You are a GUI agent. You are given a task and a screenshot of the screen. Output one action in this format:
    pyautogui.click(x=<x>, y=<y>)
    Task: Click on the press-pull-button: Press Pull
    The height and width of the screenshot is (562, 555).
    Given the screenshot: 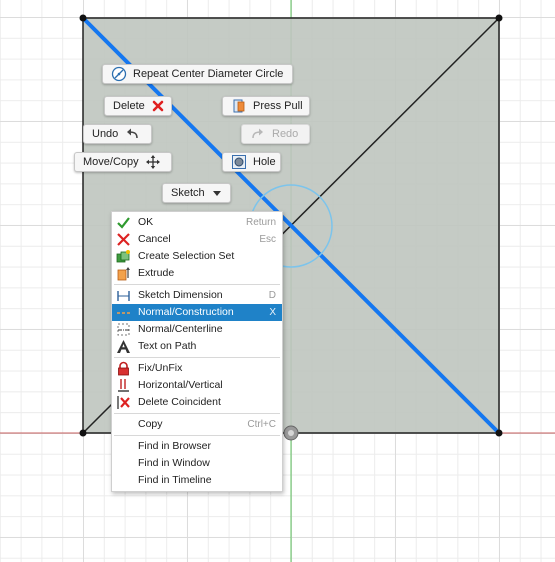 What is the action you would take?
    pyautogui.click(x=266, y=106)
    